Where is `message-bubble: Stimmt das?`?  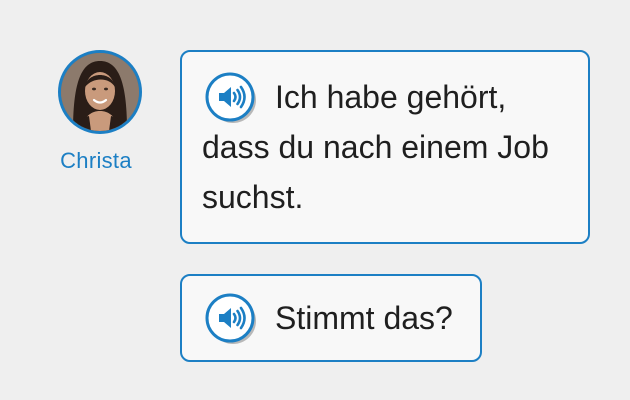
message-bubble: Stimmt das? is located at coordinates (331, 318).